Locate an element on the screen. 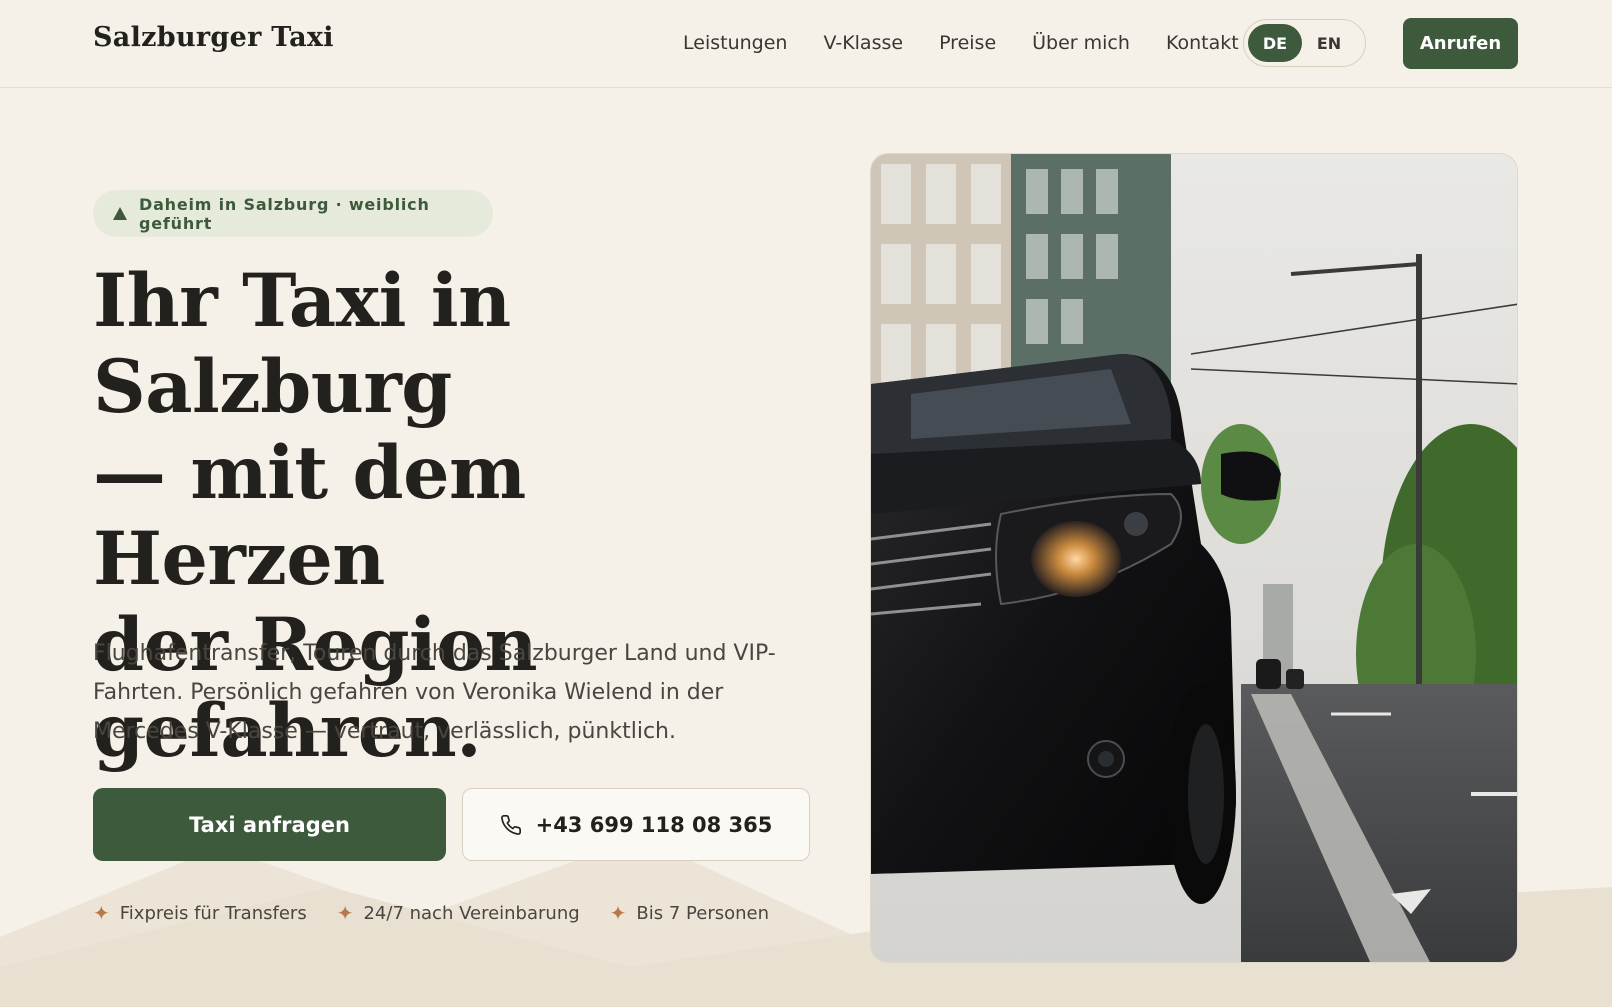 The height and width of the screenshot is (1007, 1612). lang-option-de: DE is located at coordinates (1275, 43).